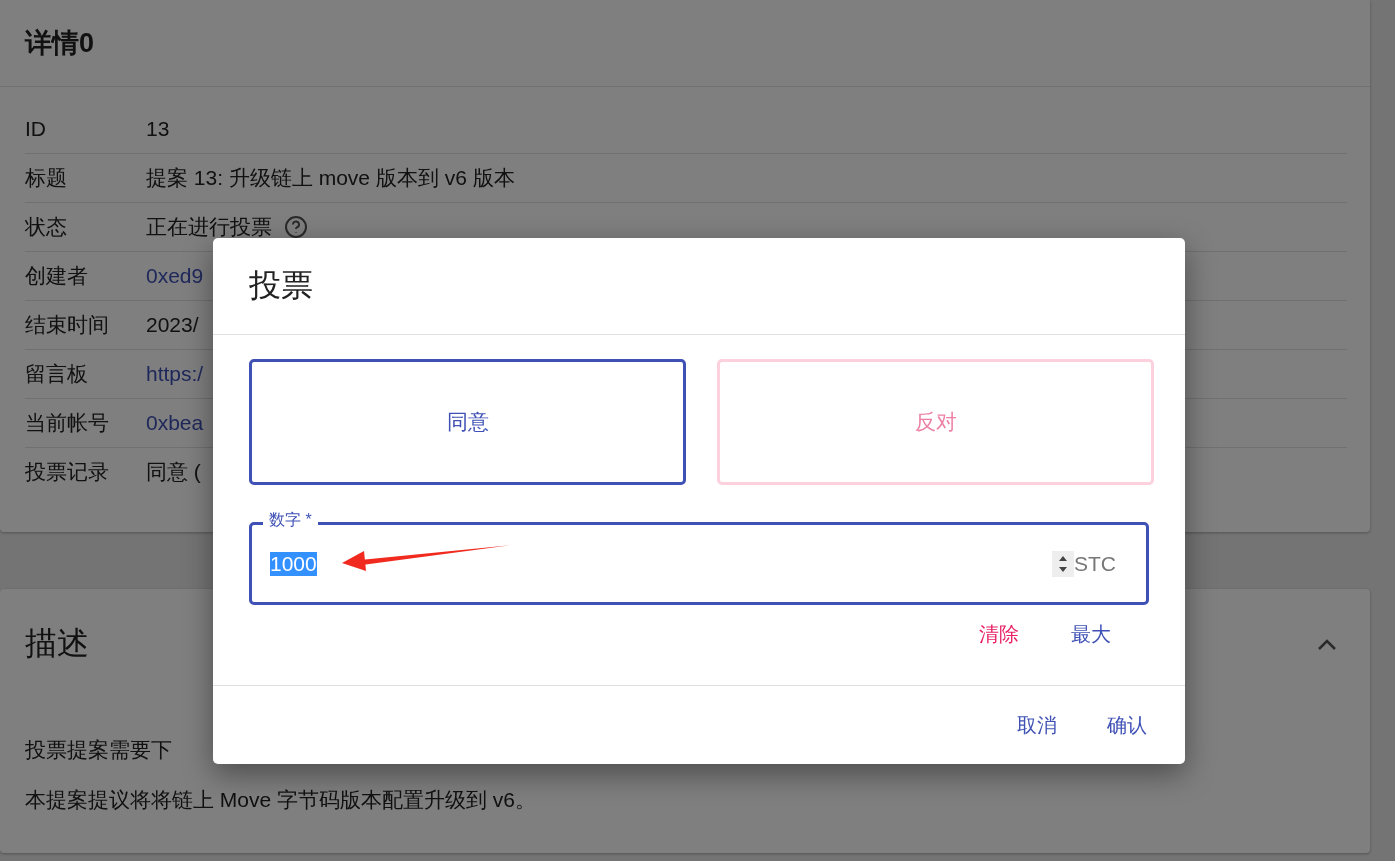 This screenshot has width=1395, height=861. Describe the element at coordinates (46, 178) in the screenshot. I see `row-label: 标题` at that location.